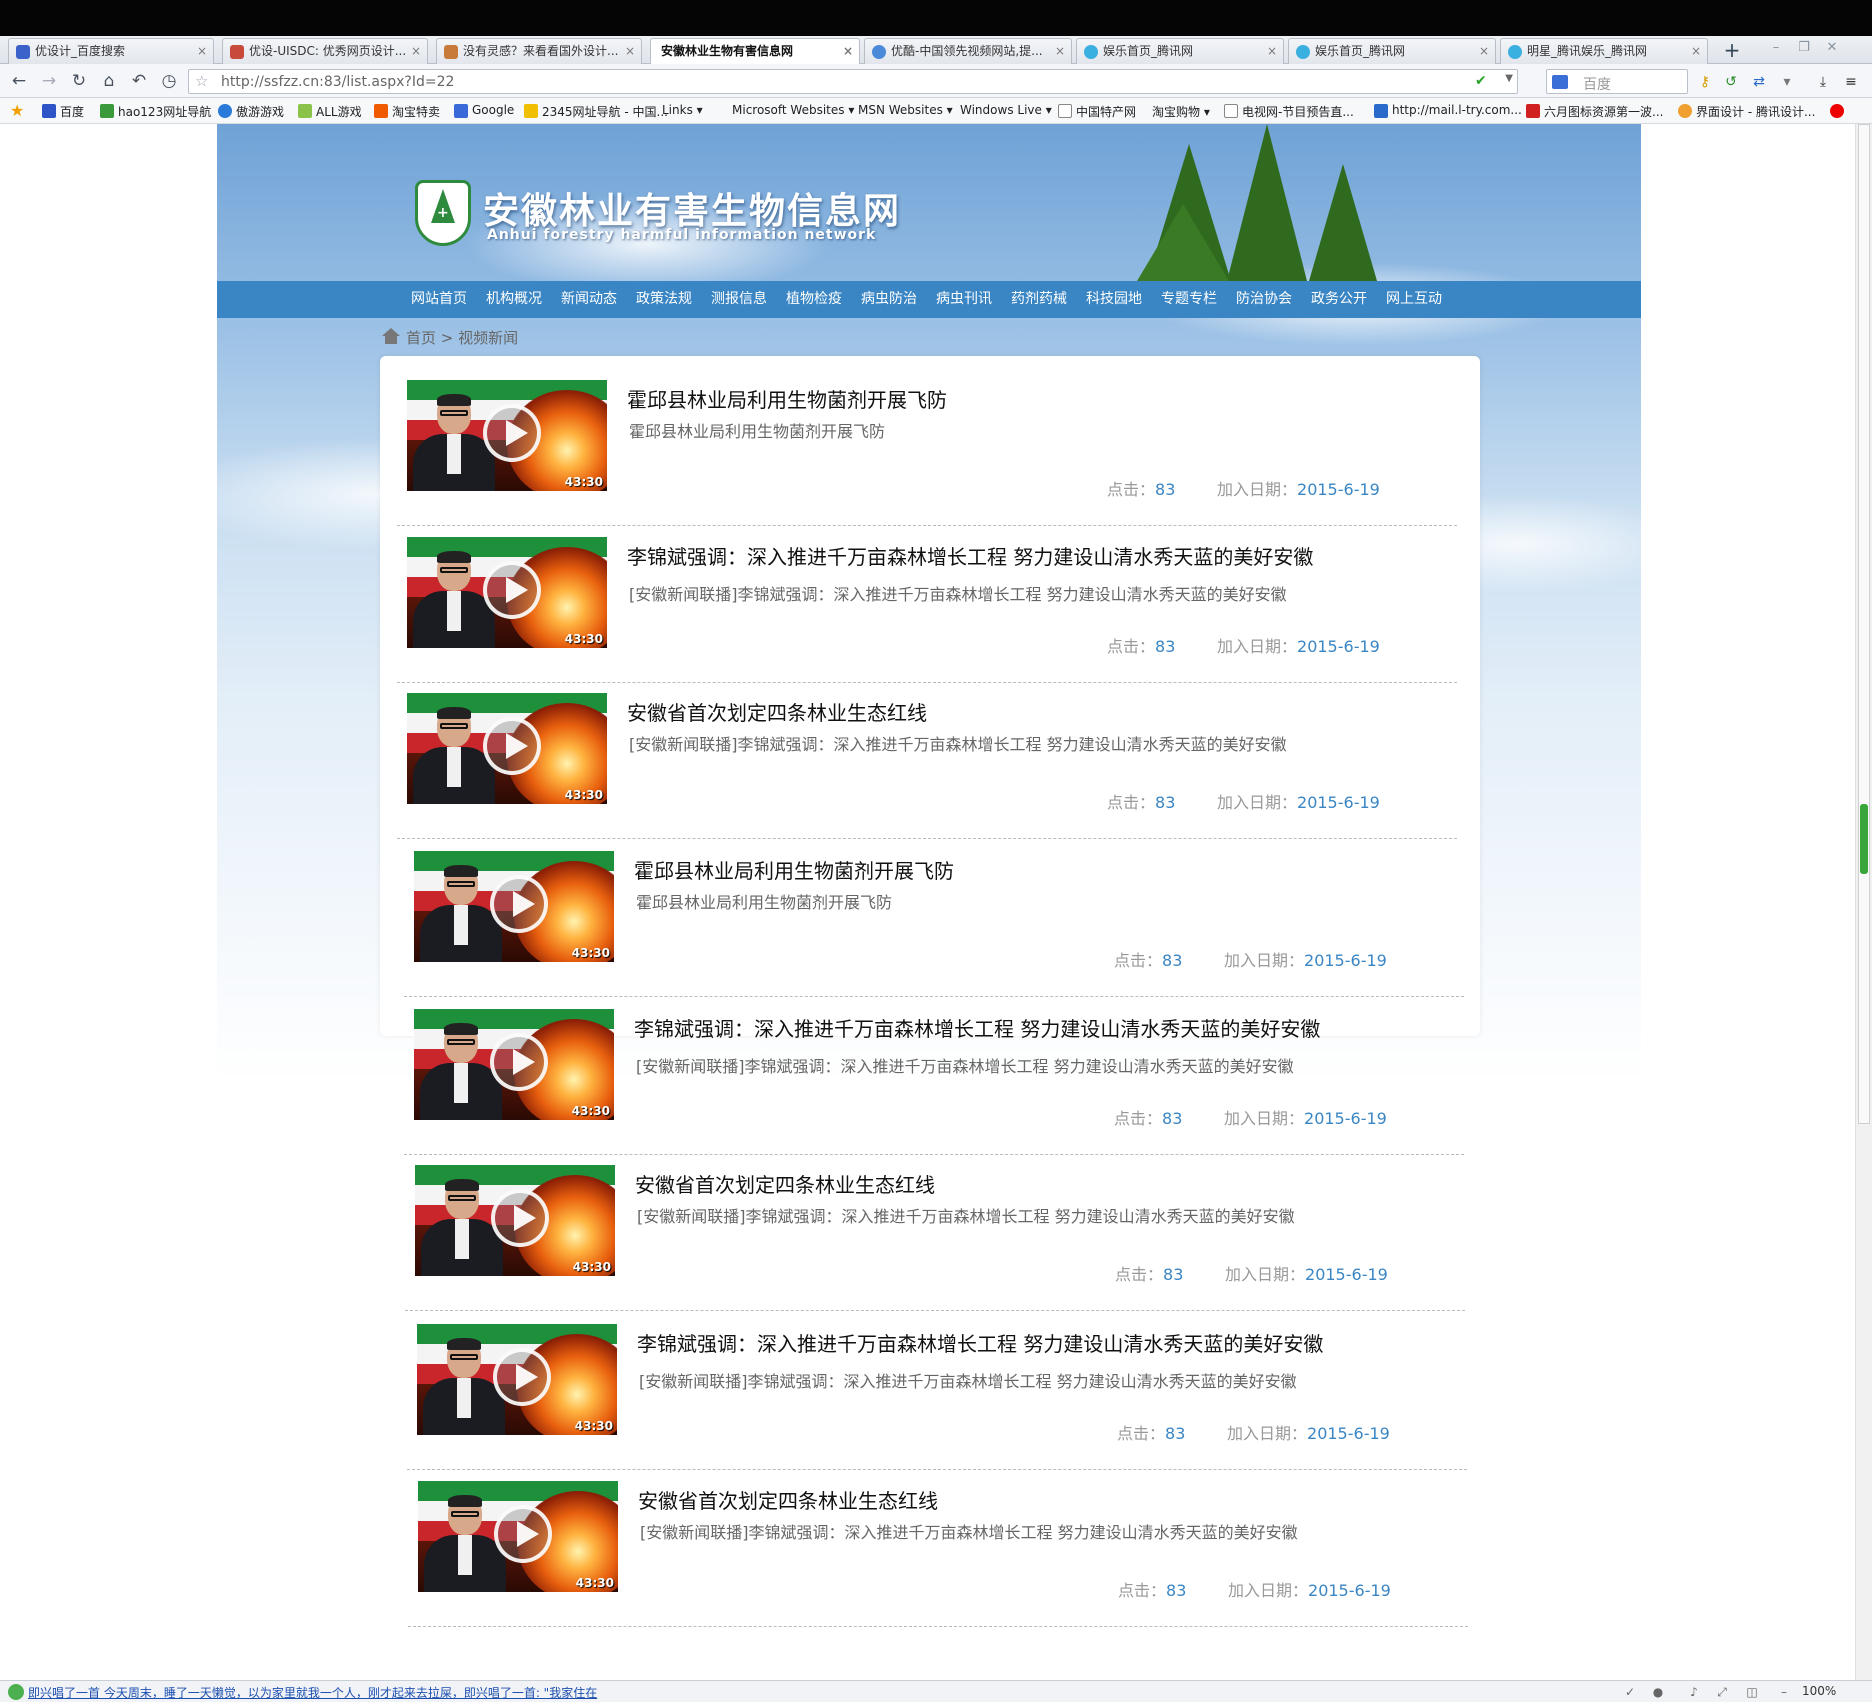 Image resolution: width=1872 pixels, height=1702 pixels. Describe the element at coordinates (1617, 81) in the screenshot. I see `search-input: 百度` at that location.